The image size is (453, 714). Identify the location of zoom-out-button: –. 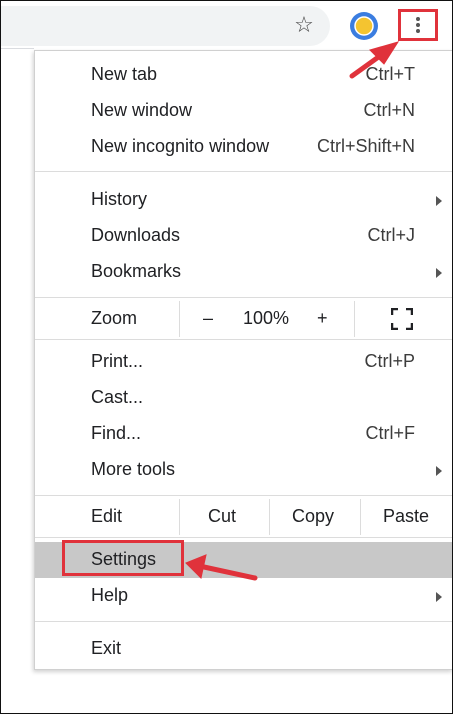
(208, 318).